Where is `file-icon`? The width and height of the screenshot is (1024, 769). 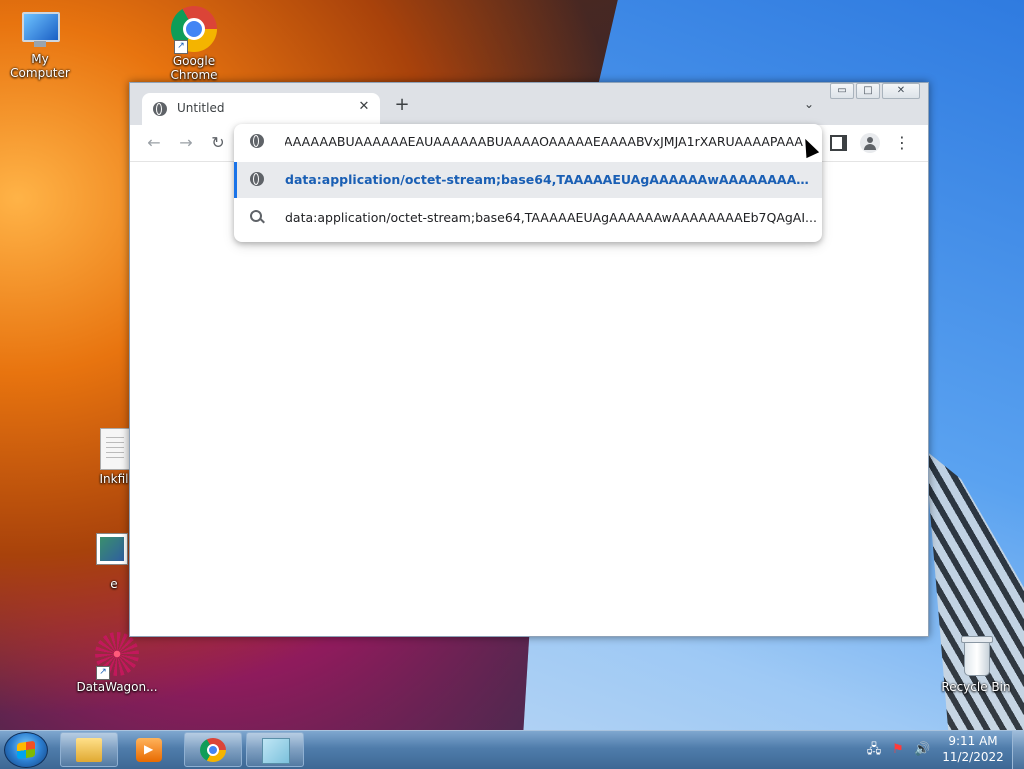 file-icon is located at coordinates (115, 449).